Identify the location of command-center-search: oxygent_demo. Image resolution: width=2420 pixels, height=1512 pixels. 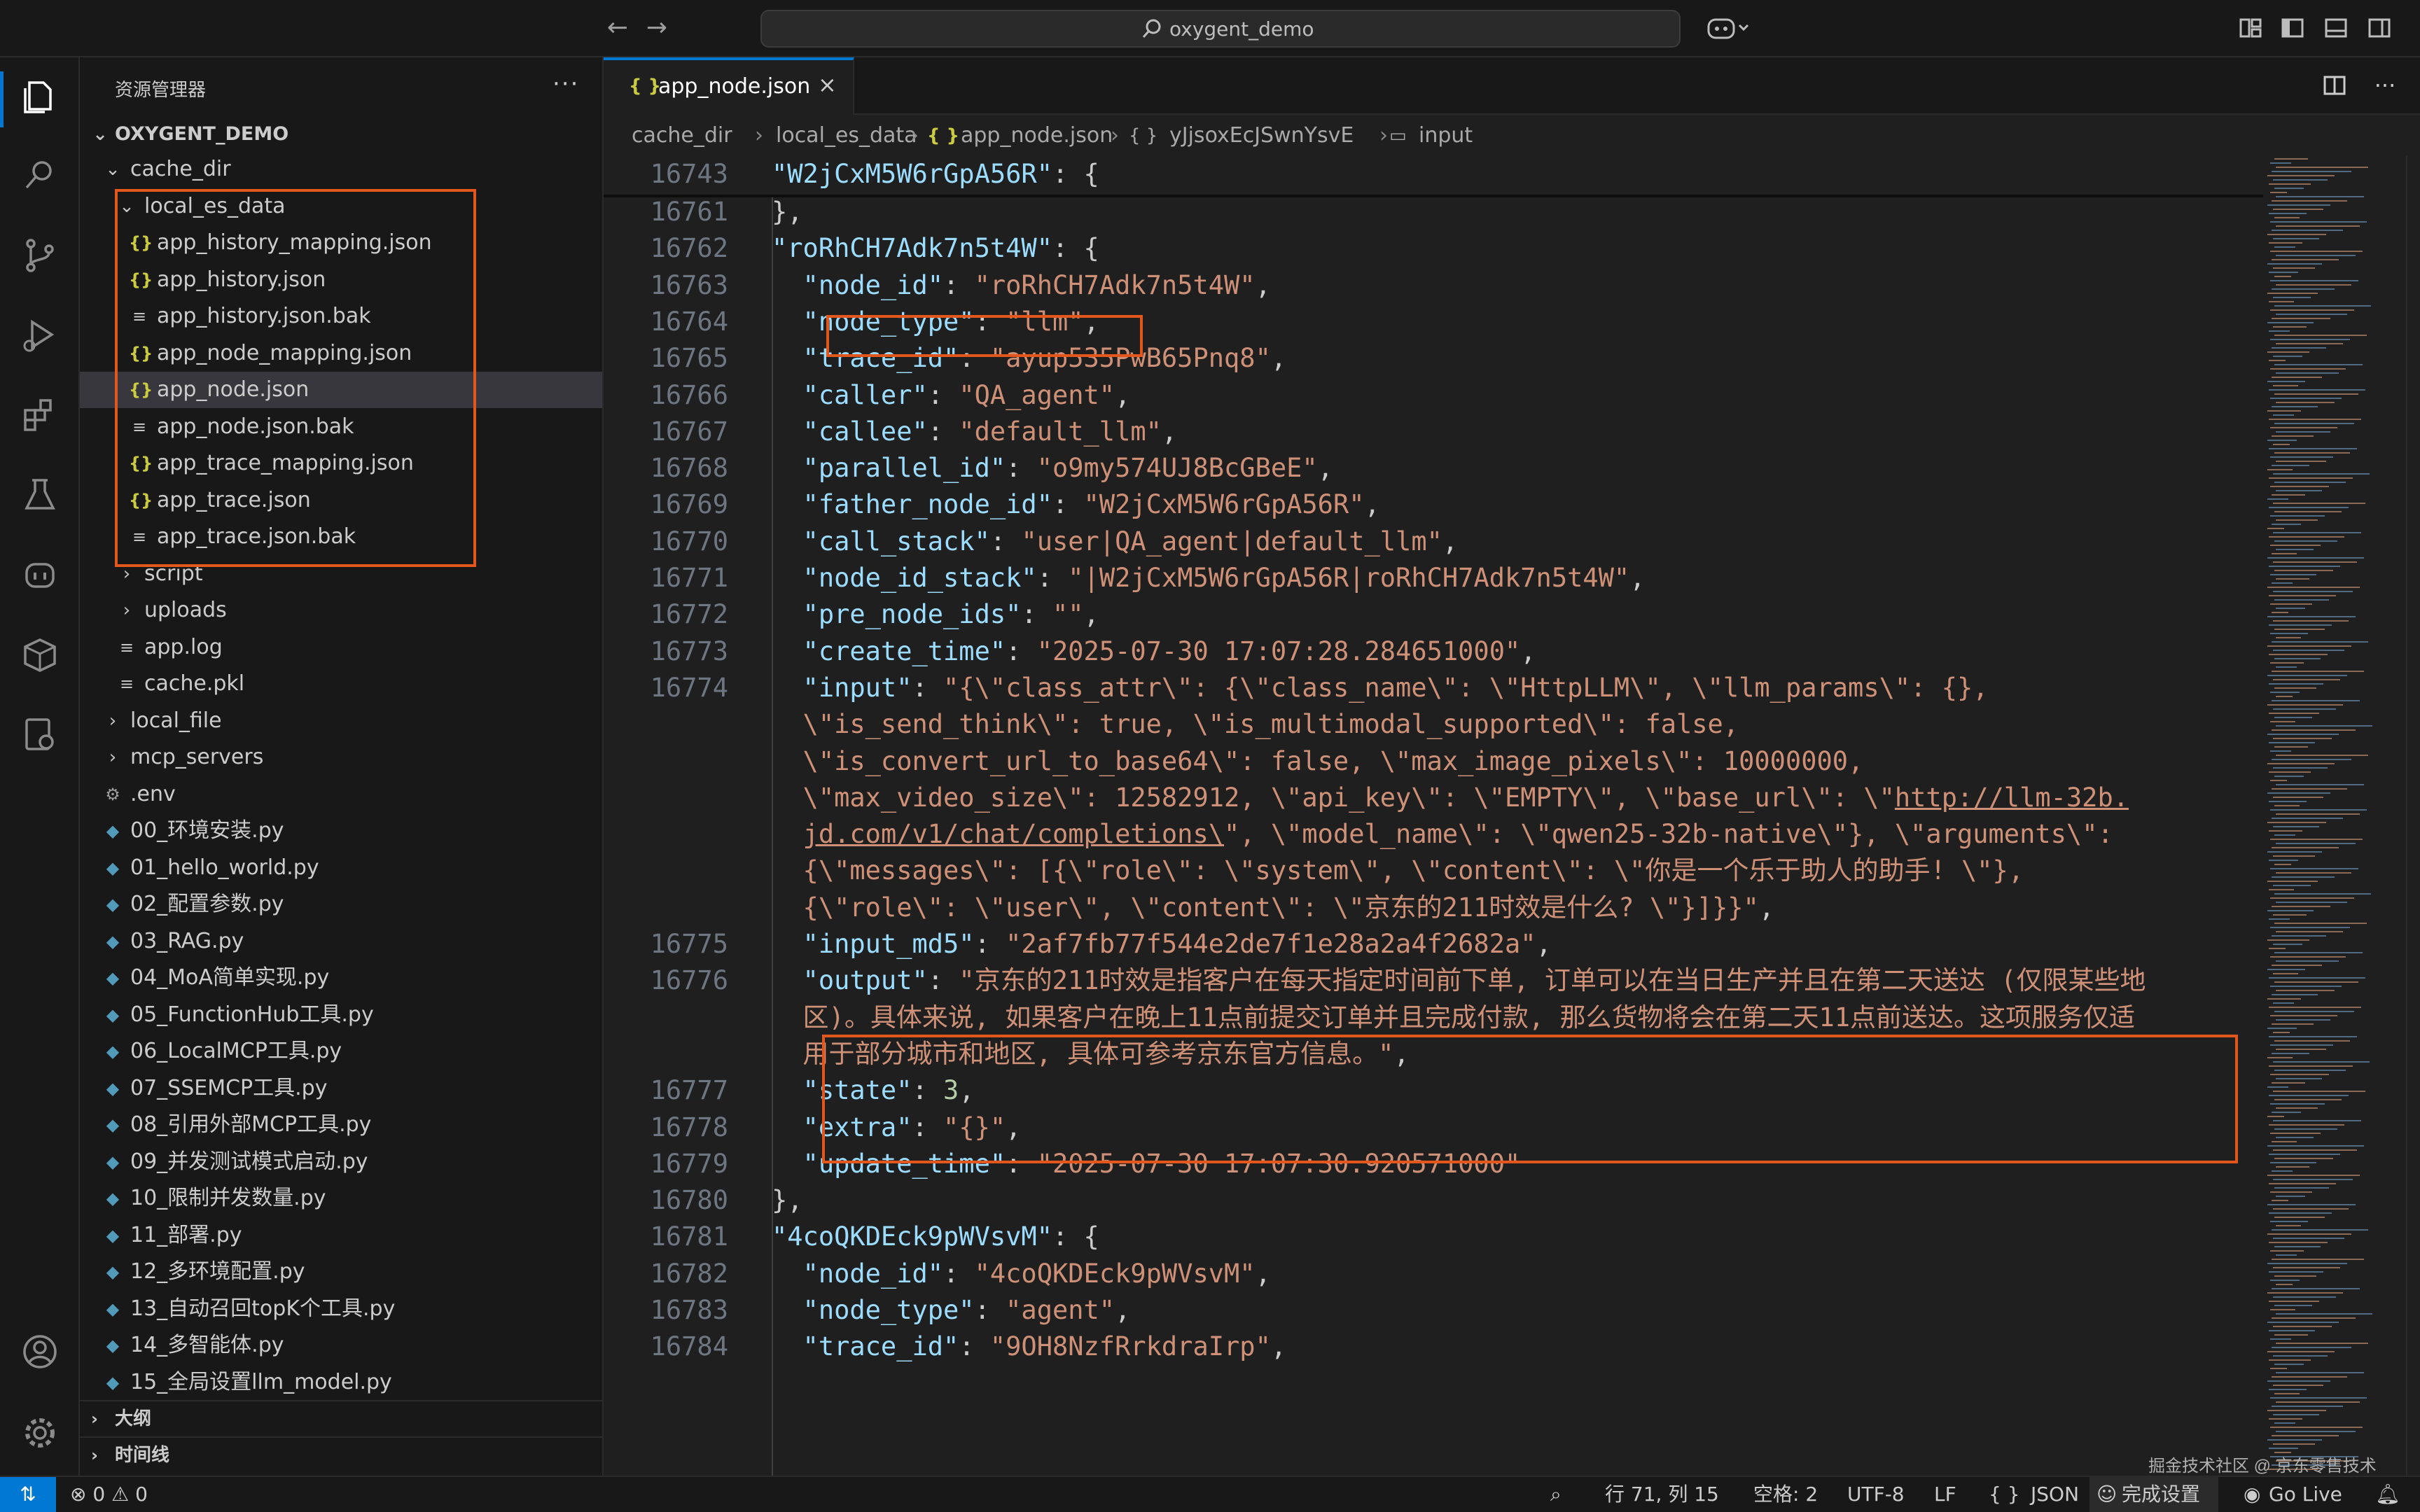
(1220, 29).